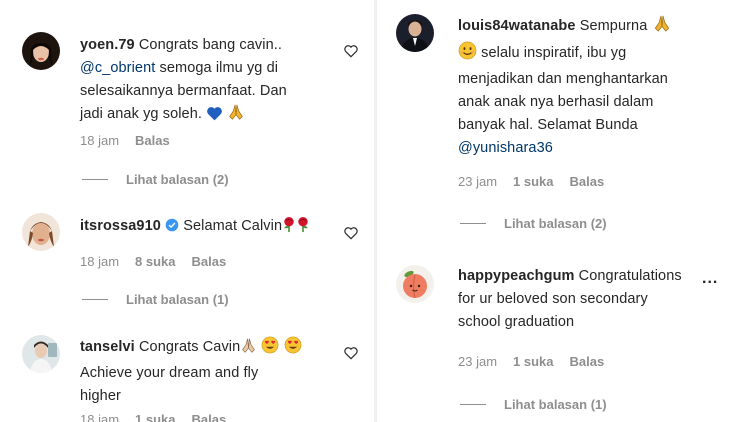 This screenshot has height=422, width=750. I want to click on comment-text: for ur beloved son secondary, so click(553, 299).